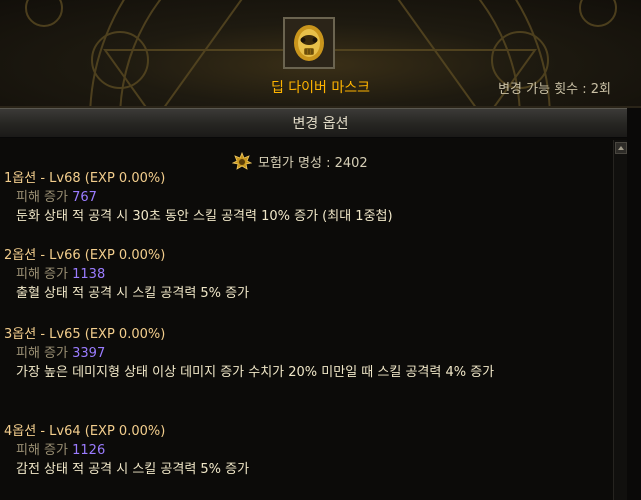 This screenshot has height=500, width=641. I want to click on option-damage: 피해 증가 1126, so click(304, 450).